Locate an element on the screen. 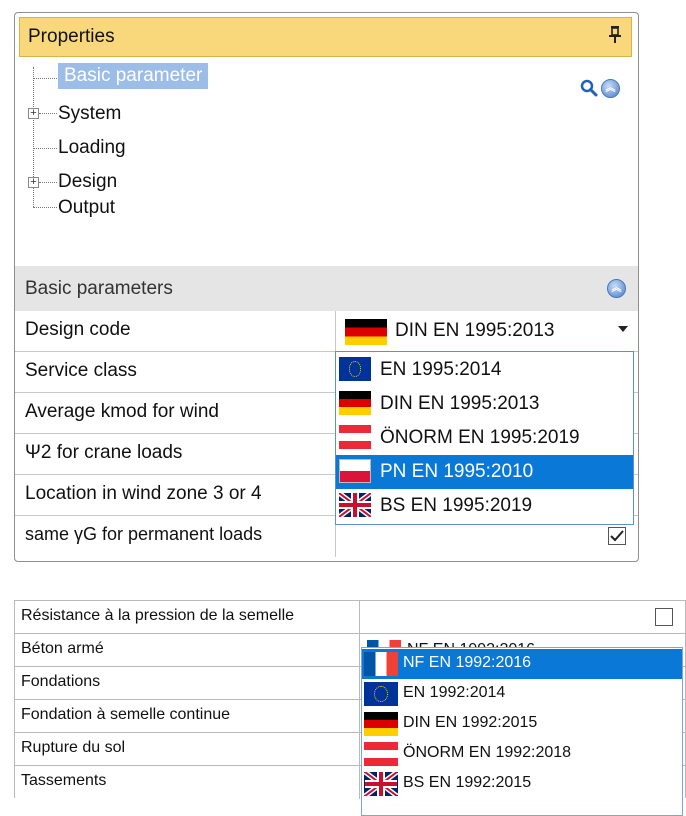 This screenshot has height=816, width=686. property-name: Fondations is located at coordinates (61, 681).